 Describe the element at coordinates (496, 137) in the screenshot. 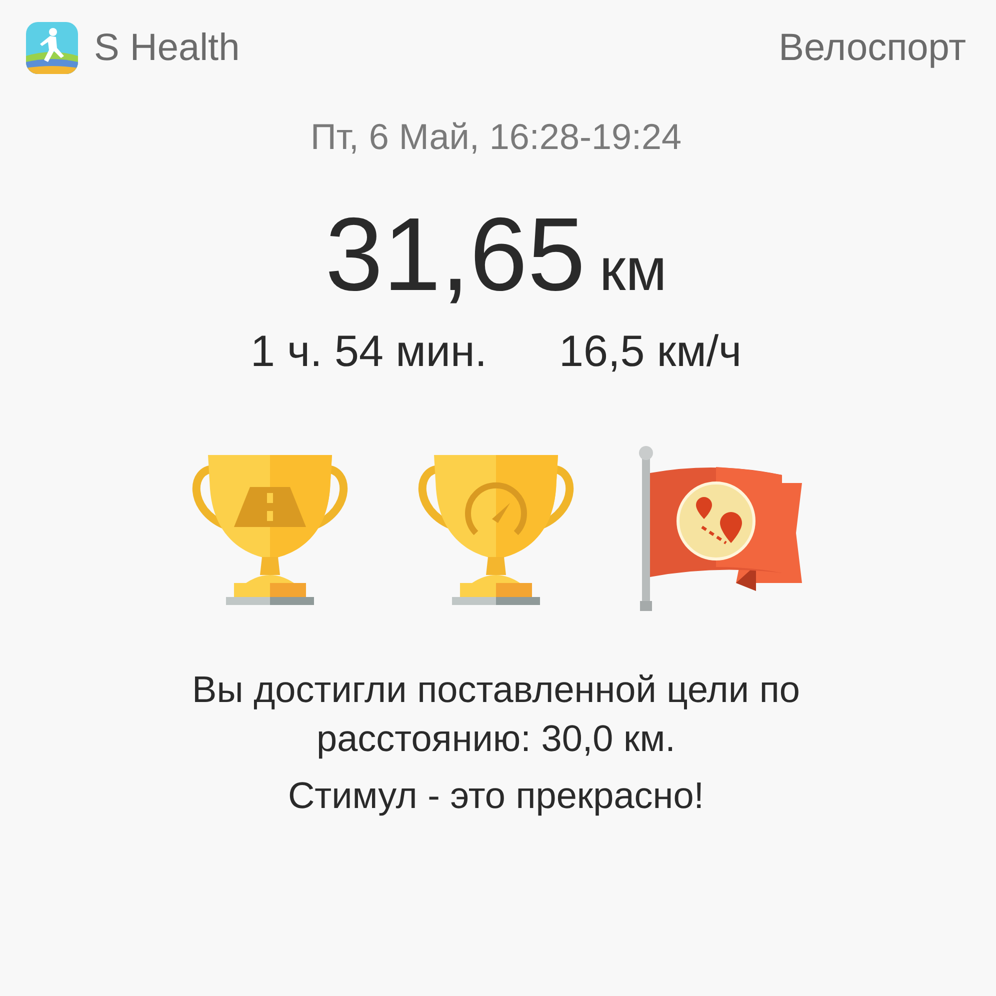

I see `workout-date: Пт, 6 Май, 16:28-19:24` at that location.